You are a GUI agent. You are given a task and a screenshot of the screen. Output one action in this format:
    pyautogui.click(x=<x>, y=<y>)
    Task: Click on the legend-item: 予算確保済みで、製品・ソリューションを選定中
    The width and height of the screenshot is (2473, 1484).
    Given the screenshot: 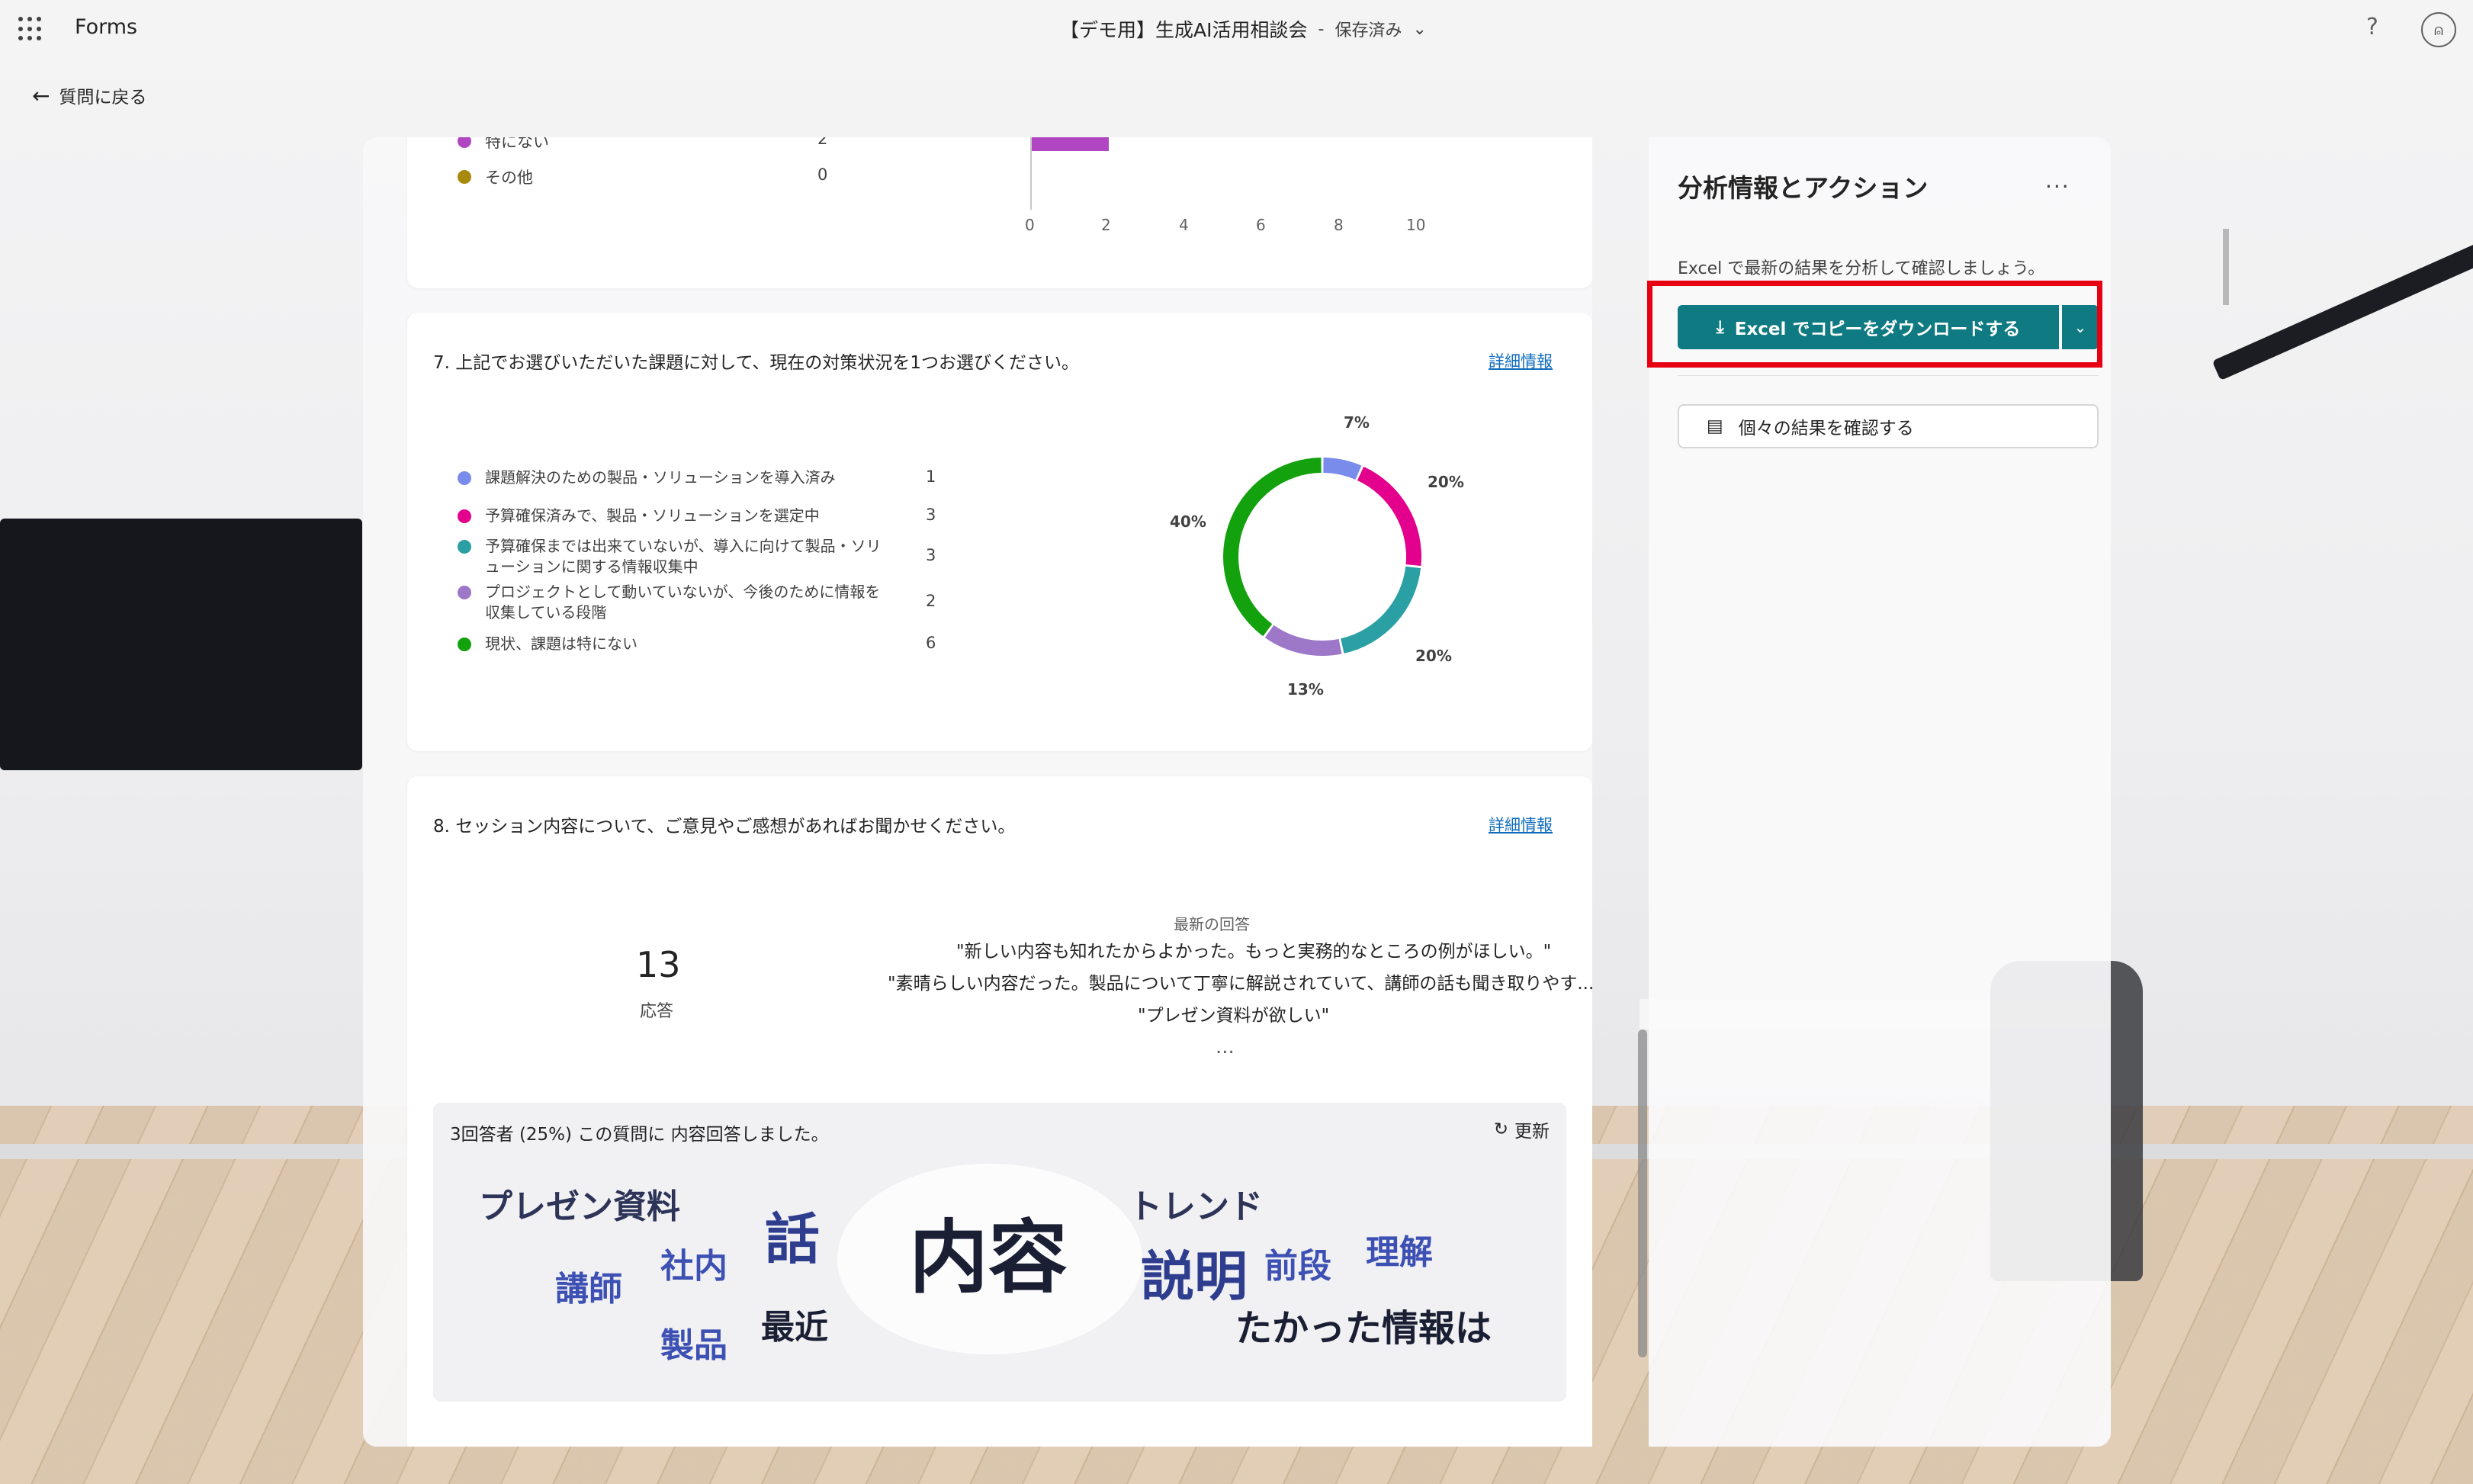 What is the action you would take?
    pyautogui.click(x=702, y=516)
    